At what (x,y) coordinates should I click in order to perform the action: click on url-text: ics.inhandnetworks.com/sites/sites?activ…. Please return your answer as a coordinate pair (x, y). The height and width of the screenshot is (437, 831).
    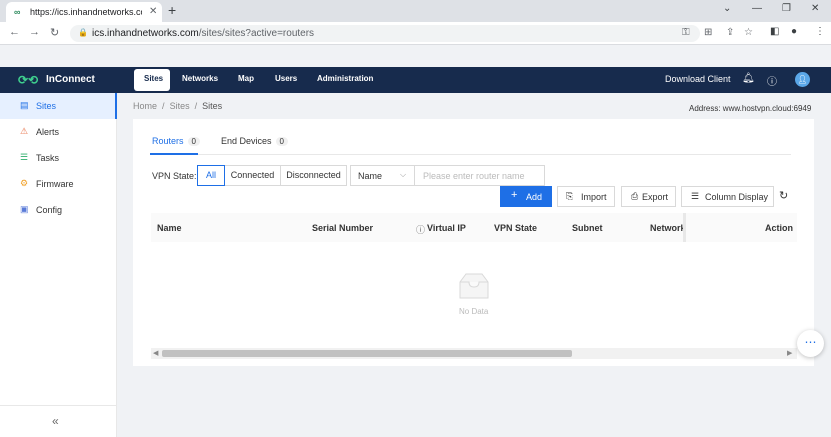
    Looking at the image, I should click on (203, 33).